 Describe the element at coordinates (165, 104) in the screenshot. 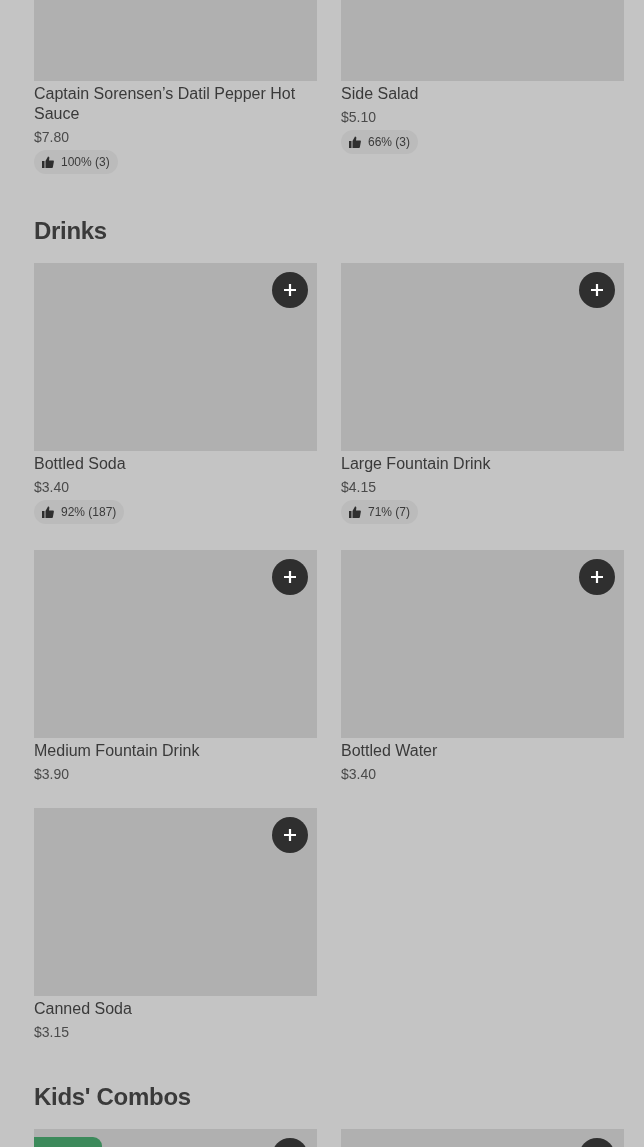

I see `item-name: Captain Sorensen’s Datil Pepper Hot Sauce` at that location.